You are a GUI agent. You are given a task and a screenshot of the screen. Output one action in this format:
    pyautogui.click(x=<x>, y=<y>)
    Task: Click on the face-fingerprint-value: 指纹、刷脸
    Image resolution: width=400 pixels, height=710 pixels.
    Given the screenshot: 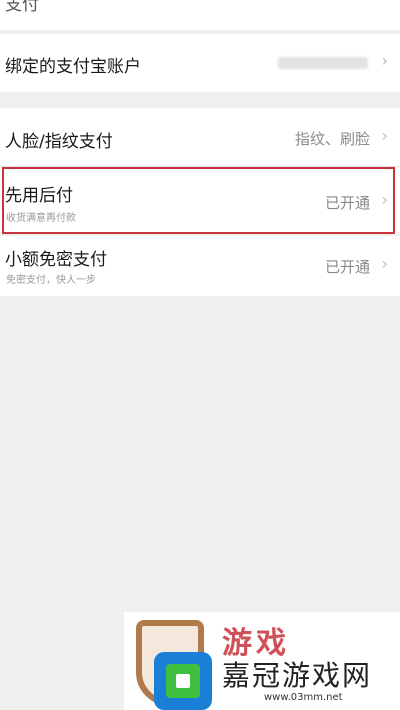 What is the action you would take?
    pyautogui.click(x=332, y=139)
    